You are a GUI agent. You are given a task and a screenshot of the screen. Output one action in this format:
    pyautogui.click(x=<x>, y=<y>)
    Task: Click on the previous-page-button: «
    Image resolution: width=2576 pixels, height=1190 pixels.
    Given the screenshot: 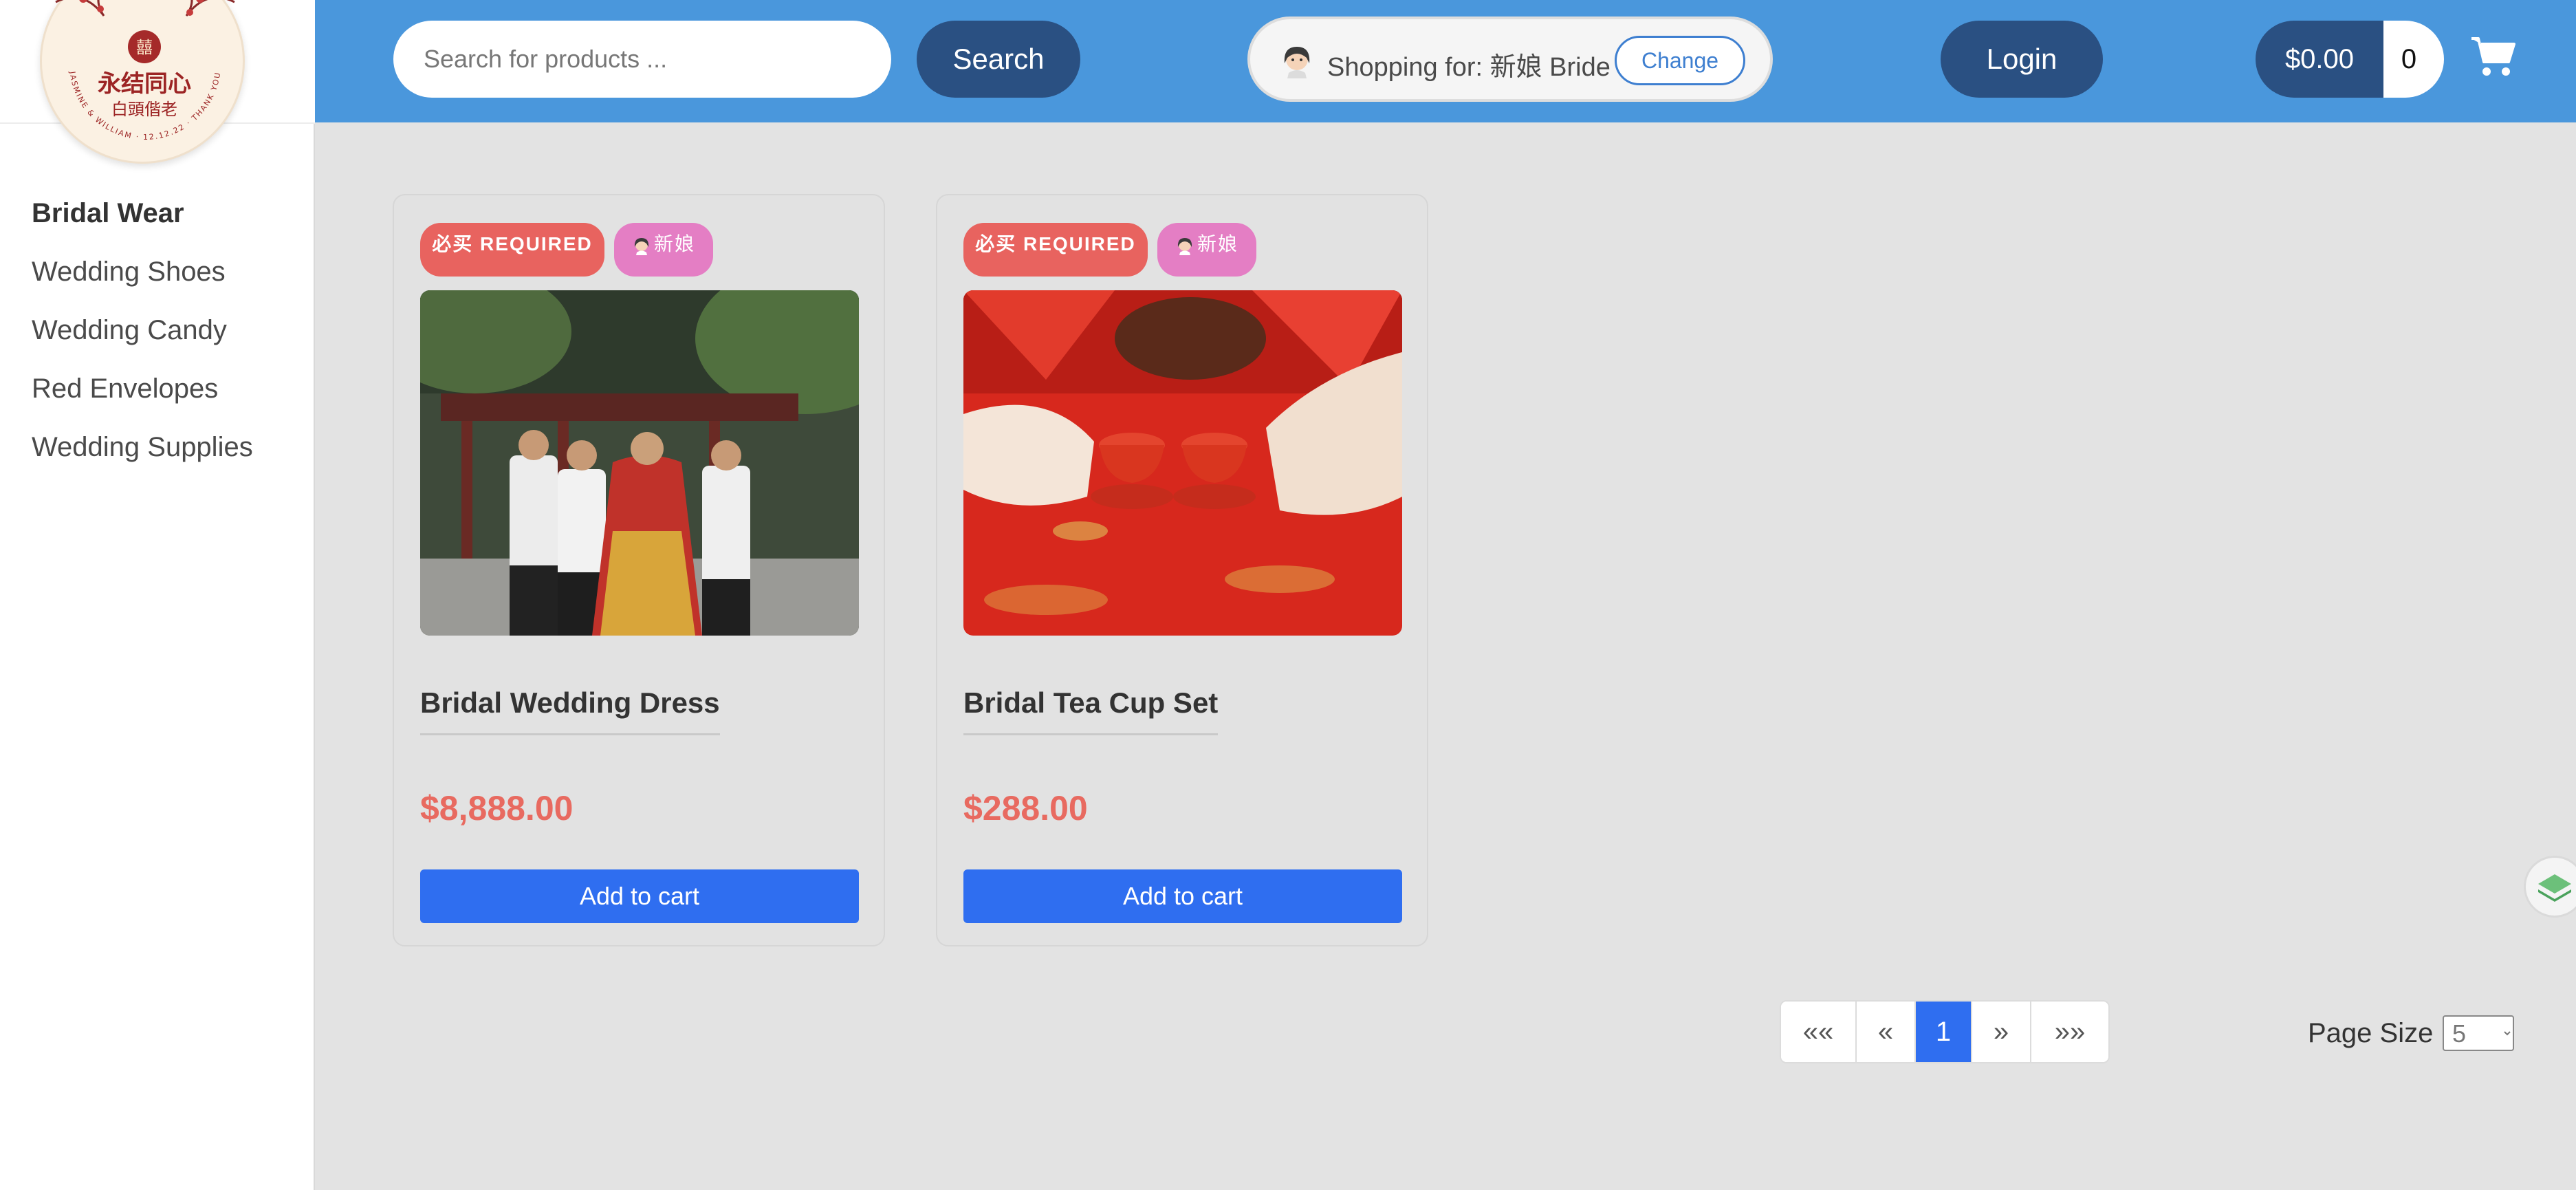 What is the action you would take?
    pyautogui.click(x=1886, y=1032)
    